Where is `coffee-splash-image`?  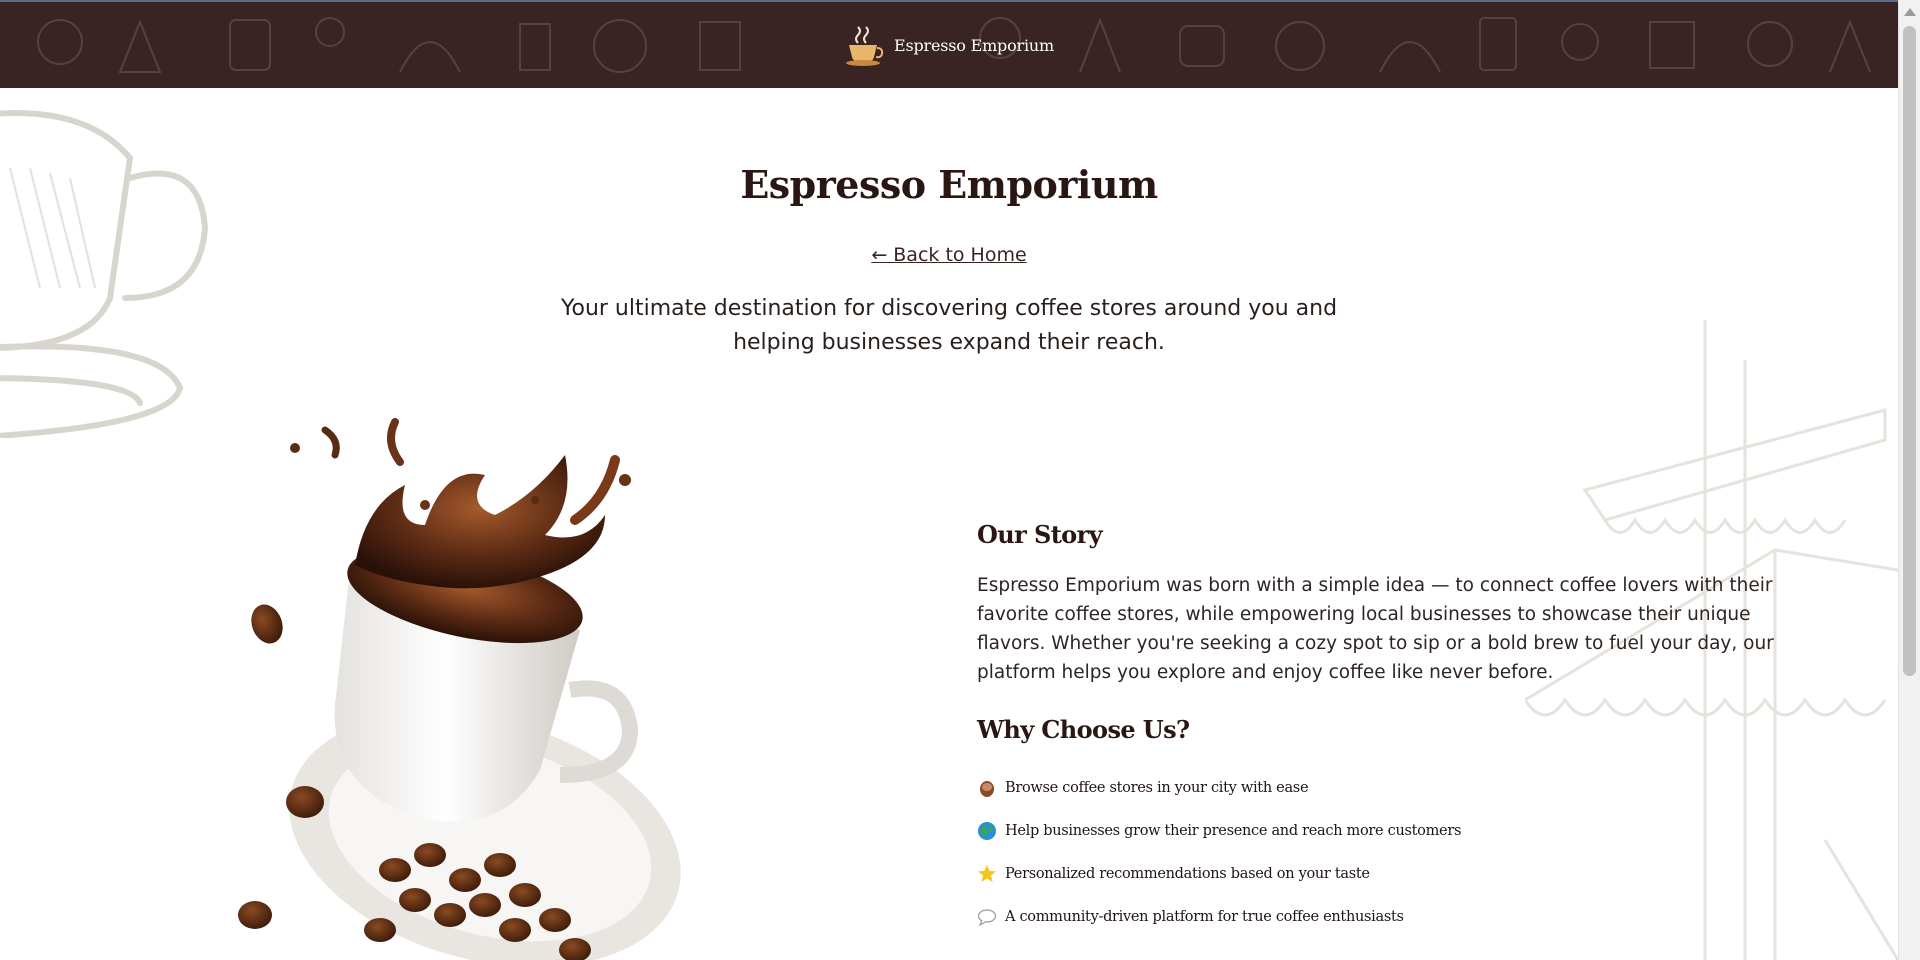 coffee-splash-image is located at coordinates (459, 689).